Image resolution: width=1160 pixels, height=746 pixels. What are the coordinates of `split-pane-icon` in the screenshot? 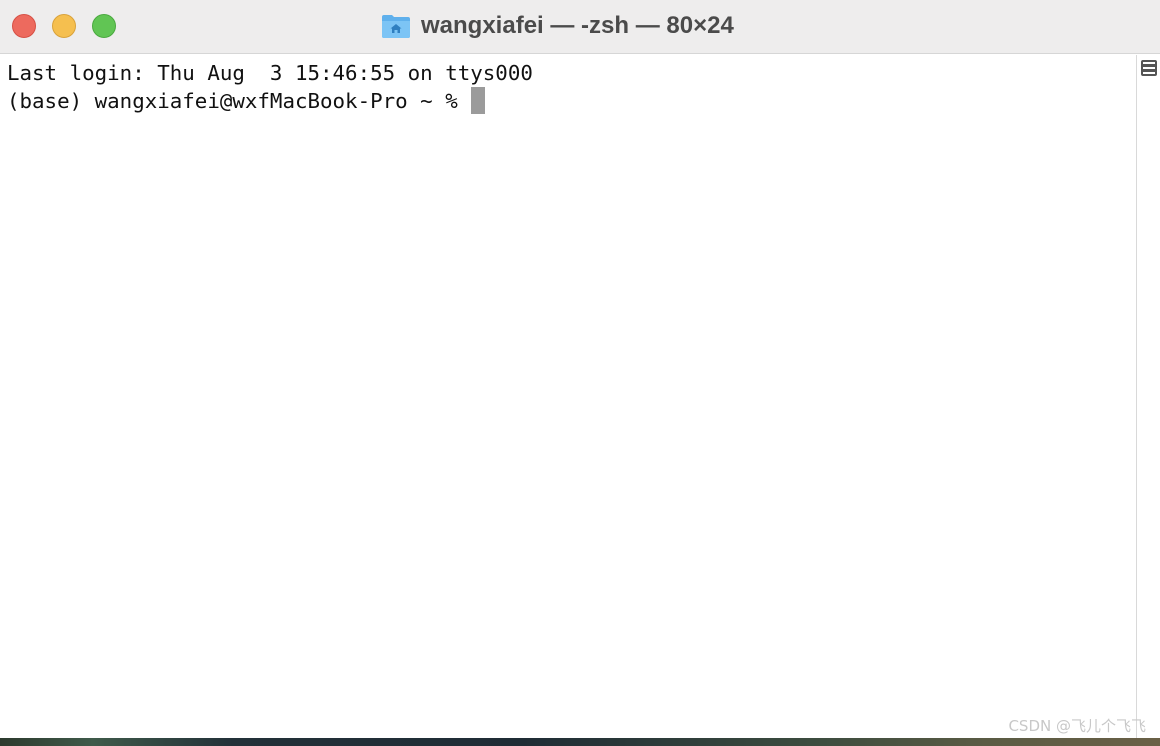 It's located at (1149, 68).